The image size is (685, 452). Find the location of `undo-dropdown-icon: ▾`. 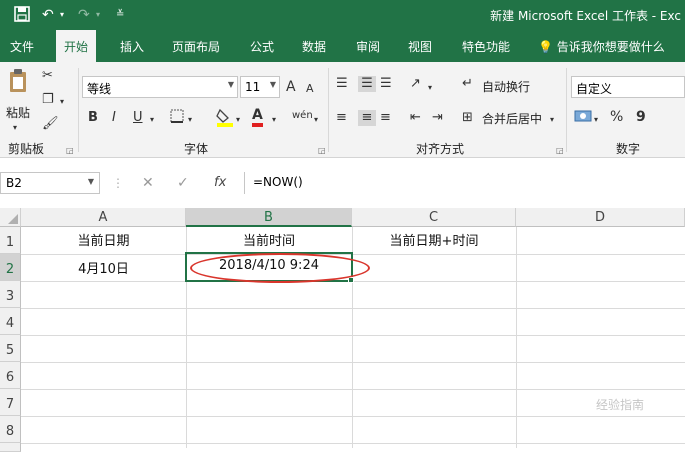

undo-dropdown-icon: ▾ is located at coordinates (62, 15).